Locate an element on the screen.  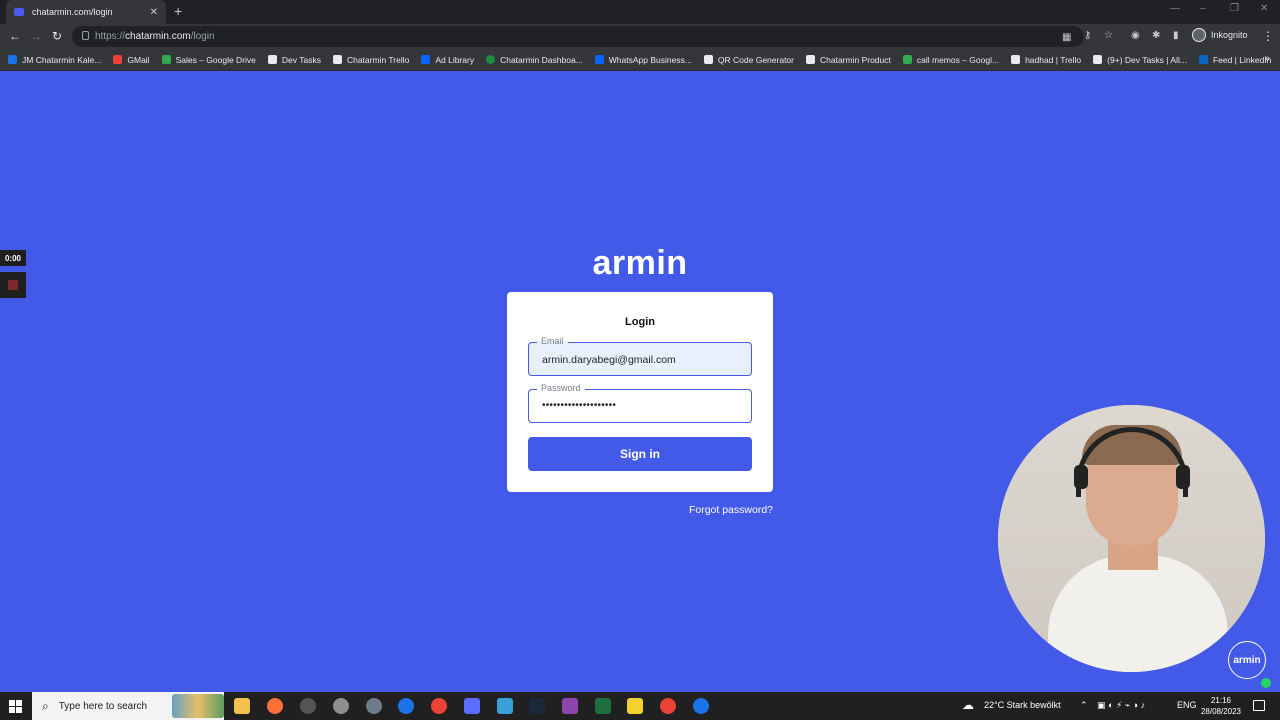
extensions-icon: ✱ is located at coordinates (1156, 35).